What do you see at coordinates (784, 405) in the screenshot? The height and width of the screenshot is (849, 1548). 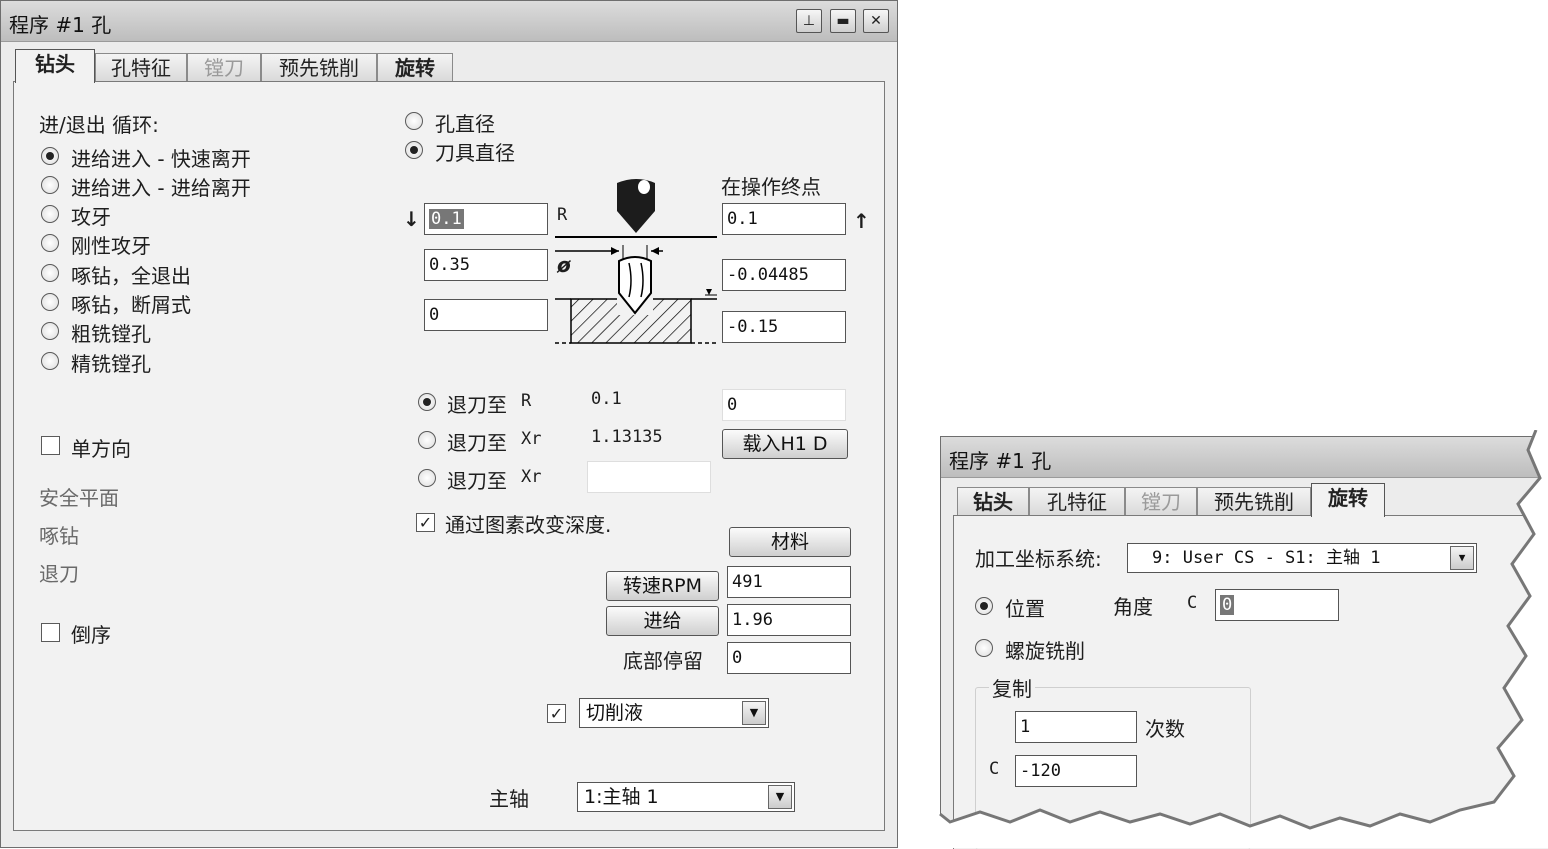 I see `retract-offset-input: 0` at bounding box center [784, 405].